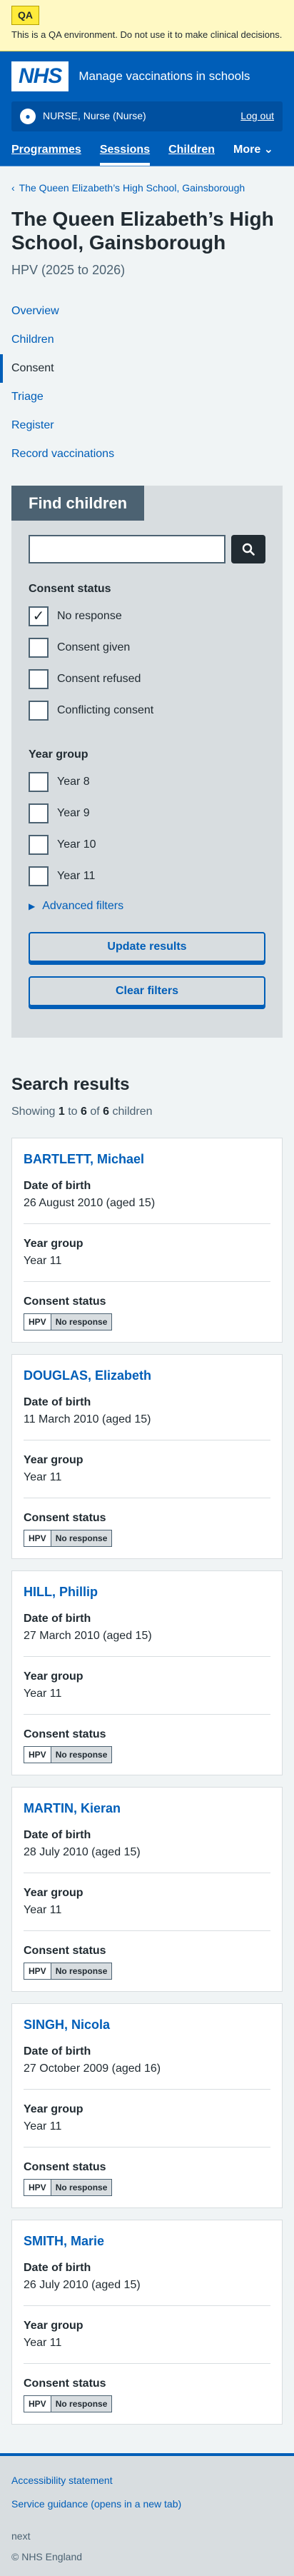 The width and height of the screenshot is (294, 2576). What do you see at coordinates (147, 116) in the screenshot?
I see `account-bar: ● NURSE, Nurse (Nurse) Log out` at bounding box center [147, 116].